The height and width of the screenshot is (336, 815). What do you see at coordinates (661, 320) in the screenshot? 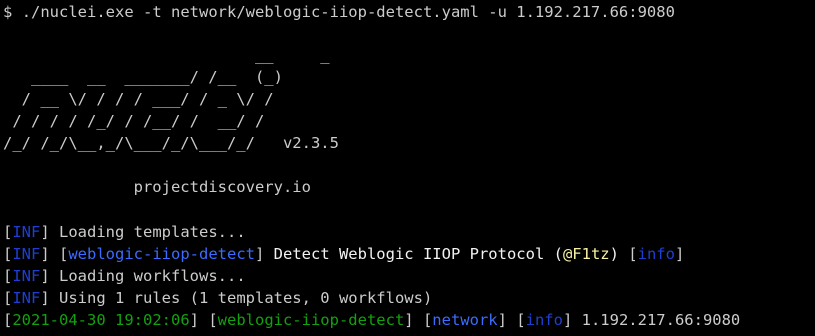
I see `result-target: 1.192.217.66:9080` at bounding box center [661, 320].